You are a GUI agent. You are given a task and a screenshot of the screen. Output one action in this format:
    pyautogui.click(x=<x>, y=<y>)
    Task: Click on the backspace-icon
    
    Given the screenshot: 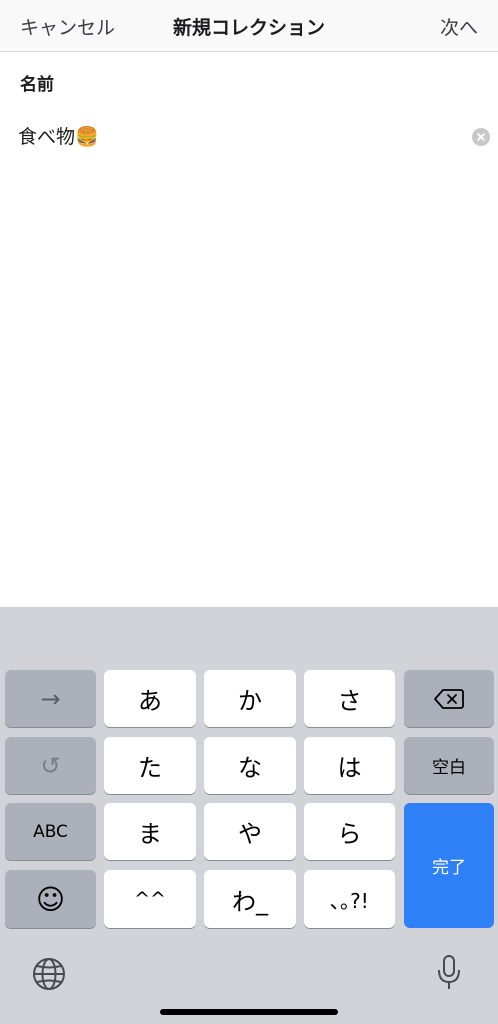 What is the action you would take?
    pyautogui.click(x=449, y=698)
    